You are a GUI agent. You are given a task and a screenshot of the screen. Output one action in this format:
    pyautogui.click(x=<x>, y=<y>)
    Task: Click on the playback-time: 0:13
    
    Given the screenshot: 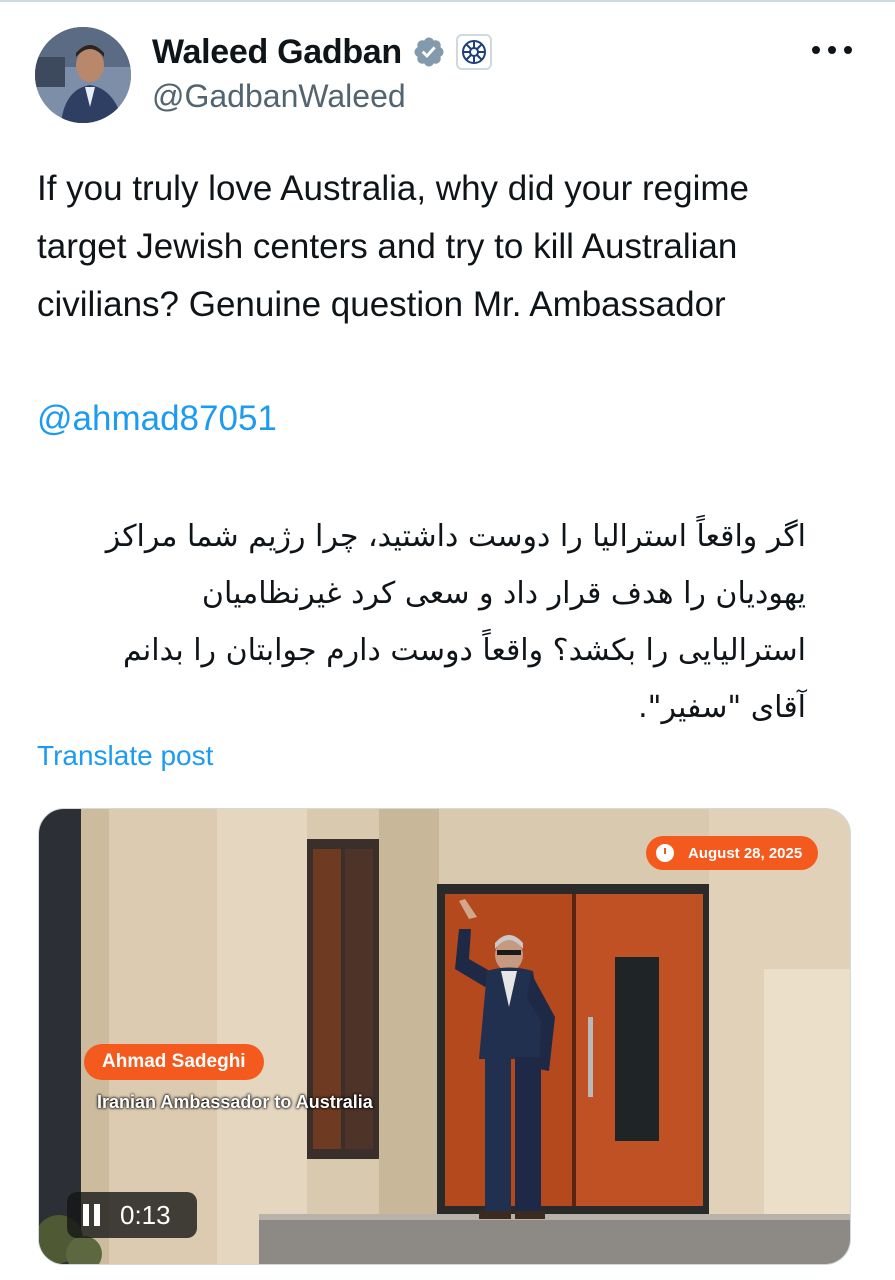 What is the action you would take?
    pyautogui.click(x=145, y=1214)
    